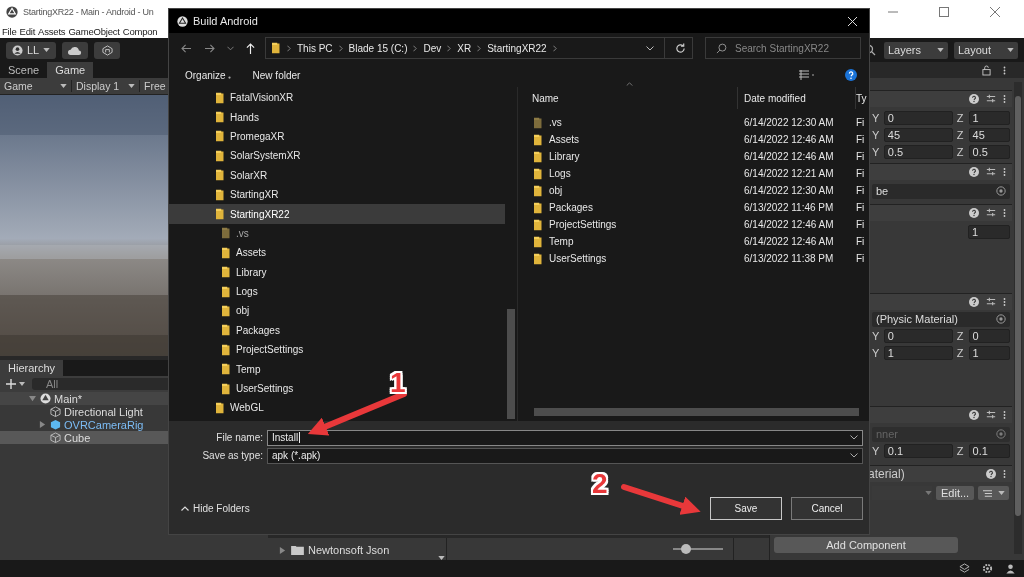 This screenshot has height=577, width=1024. Describe the element at coordinates (94, 31) in the screenshot. I see `menu-item: GameObject` at that location.